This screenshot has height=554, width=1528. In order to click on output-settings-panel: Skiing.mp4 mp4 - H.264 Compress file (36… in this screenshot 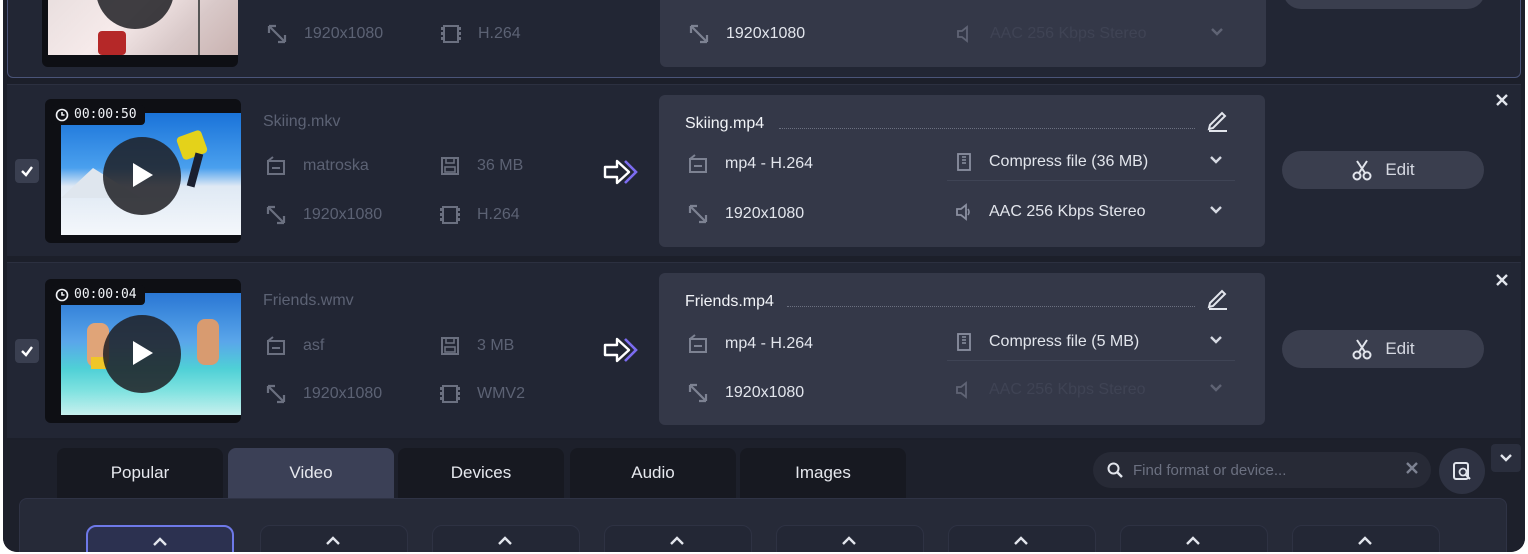, I will do `click(962, 171)`.